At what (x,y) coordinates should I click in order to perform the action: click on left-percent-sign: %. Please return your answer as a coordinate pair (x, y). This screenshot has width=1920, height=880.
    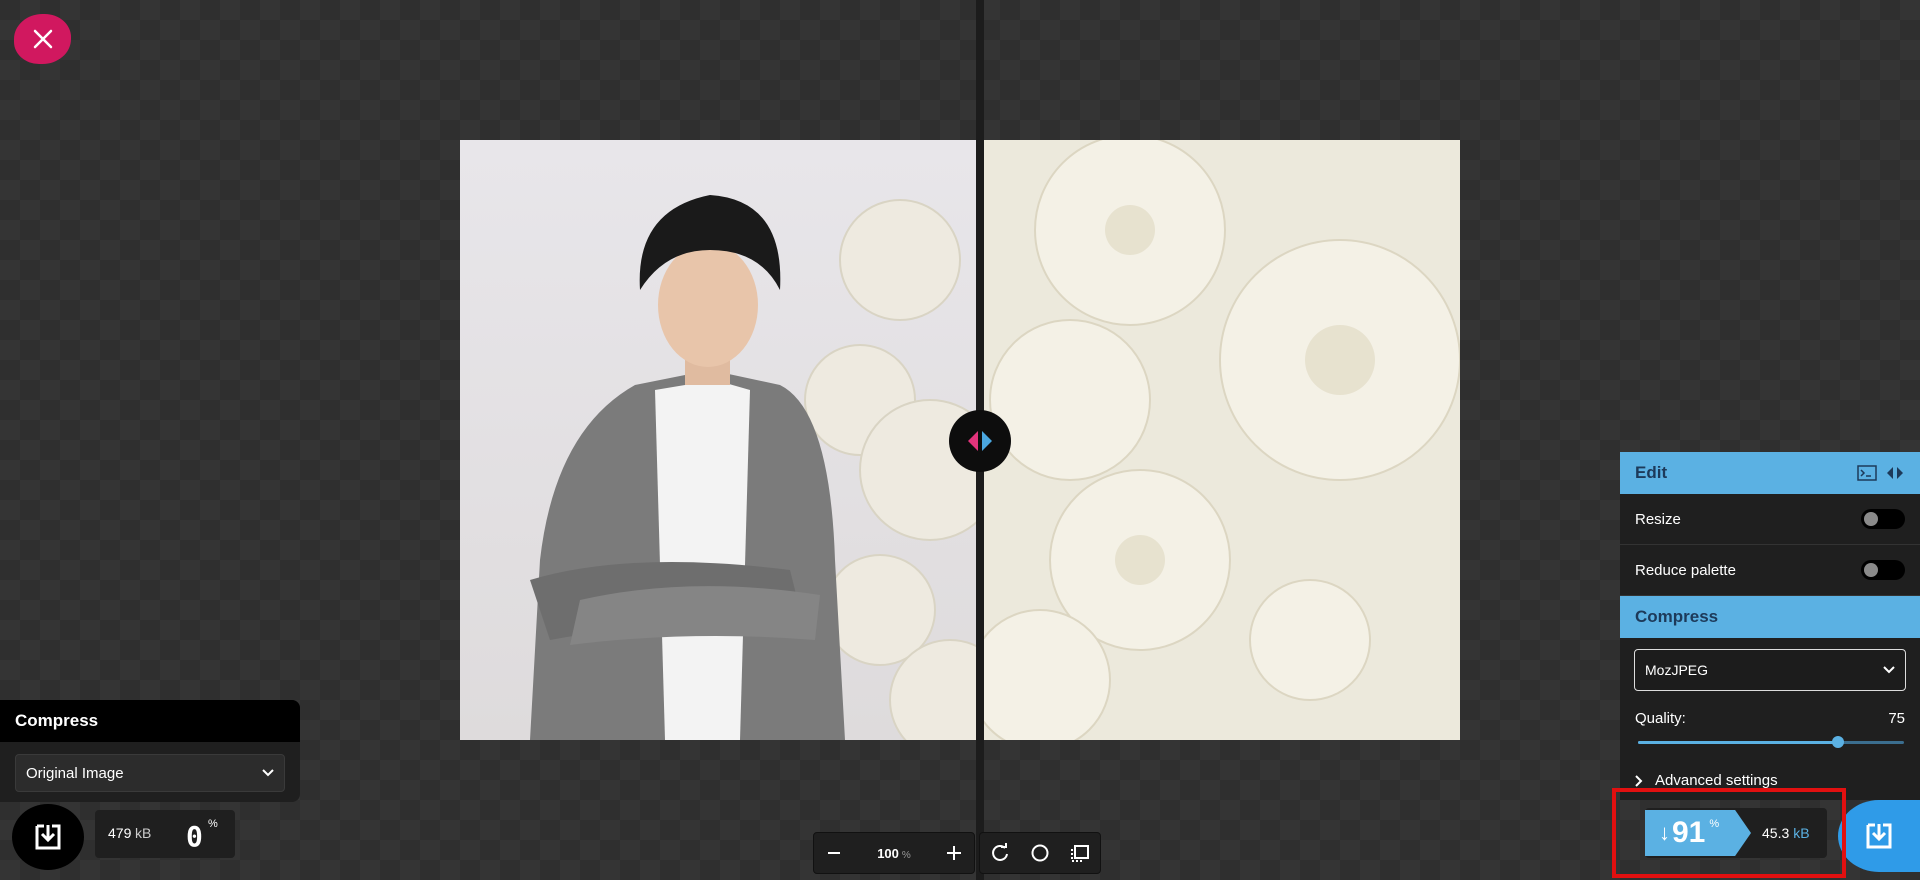
    Looking at the image, I should click on (213, 824).